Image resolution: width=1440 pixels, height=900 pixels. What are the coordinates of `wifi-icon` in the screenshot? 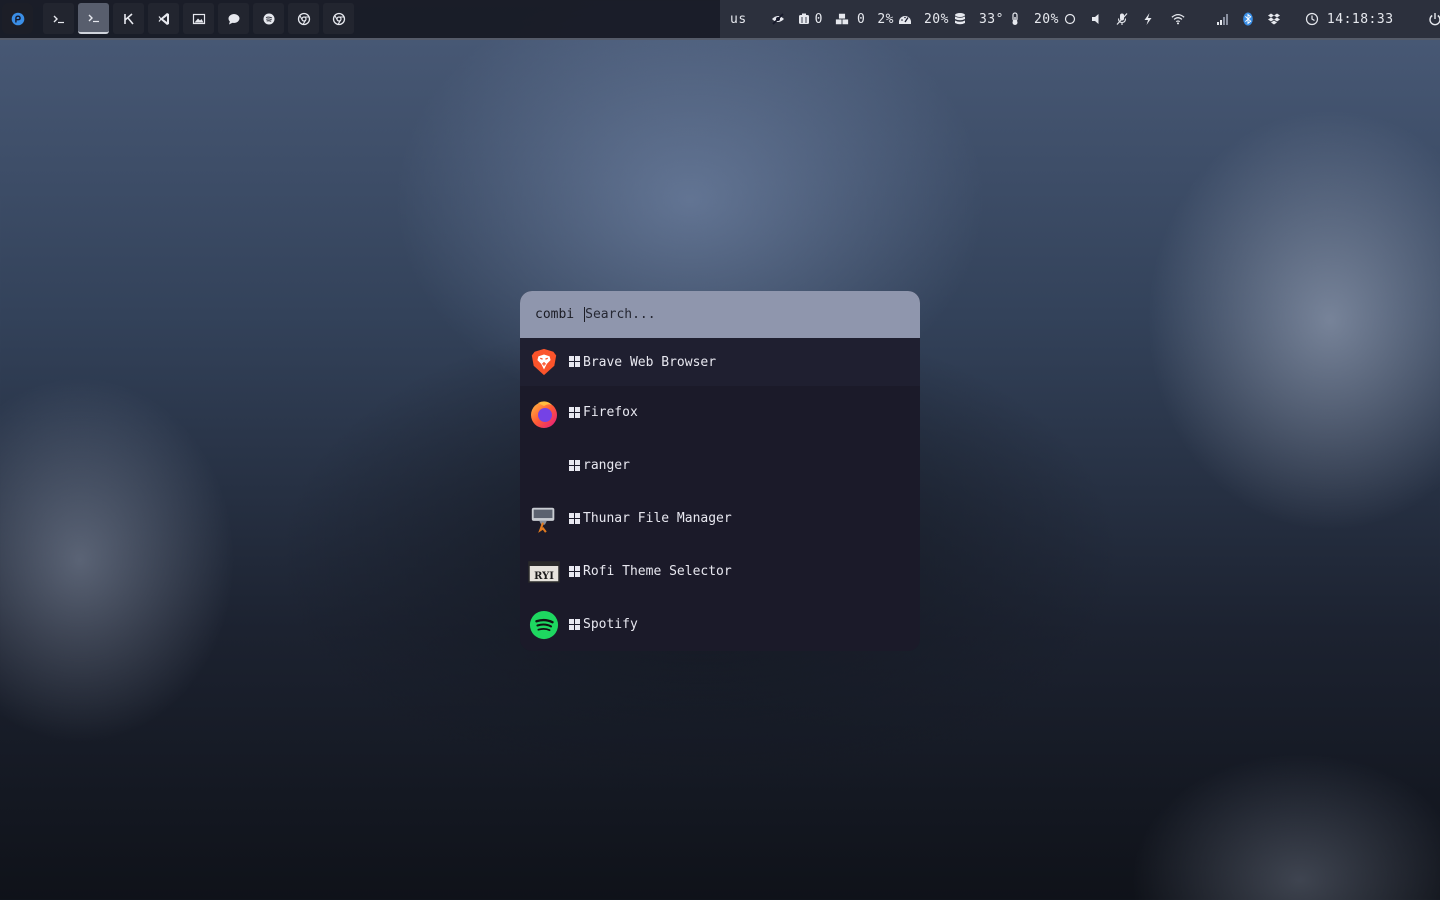 It's located at (1178, 19).